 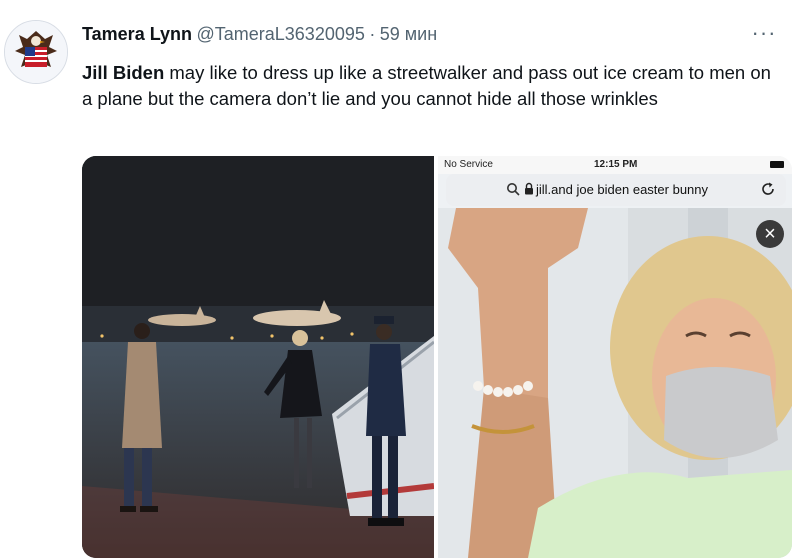 I want to click on browser-url-bar: jill.and joe biden easter bunny, so click(x=616, y=190).